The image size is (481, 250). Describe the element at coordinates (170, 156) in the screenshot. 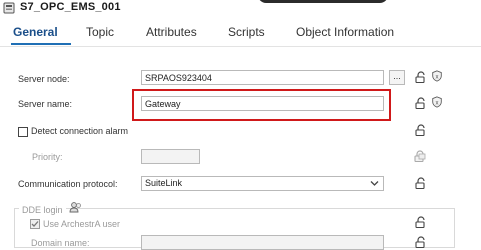

I see `priority-input` at that location.